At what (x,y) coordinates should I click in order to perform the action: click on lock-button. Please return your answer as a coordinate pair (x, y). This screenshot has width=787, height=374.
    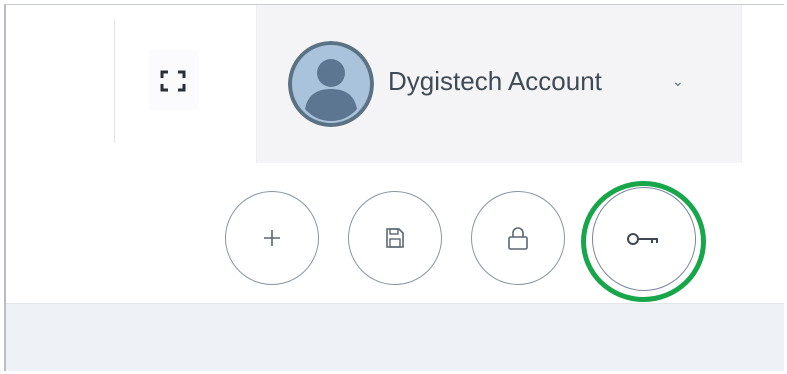
    Looking at the image, I should click on (518, 238).